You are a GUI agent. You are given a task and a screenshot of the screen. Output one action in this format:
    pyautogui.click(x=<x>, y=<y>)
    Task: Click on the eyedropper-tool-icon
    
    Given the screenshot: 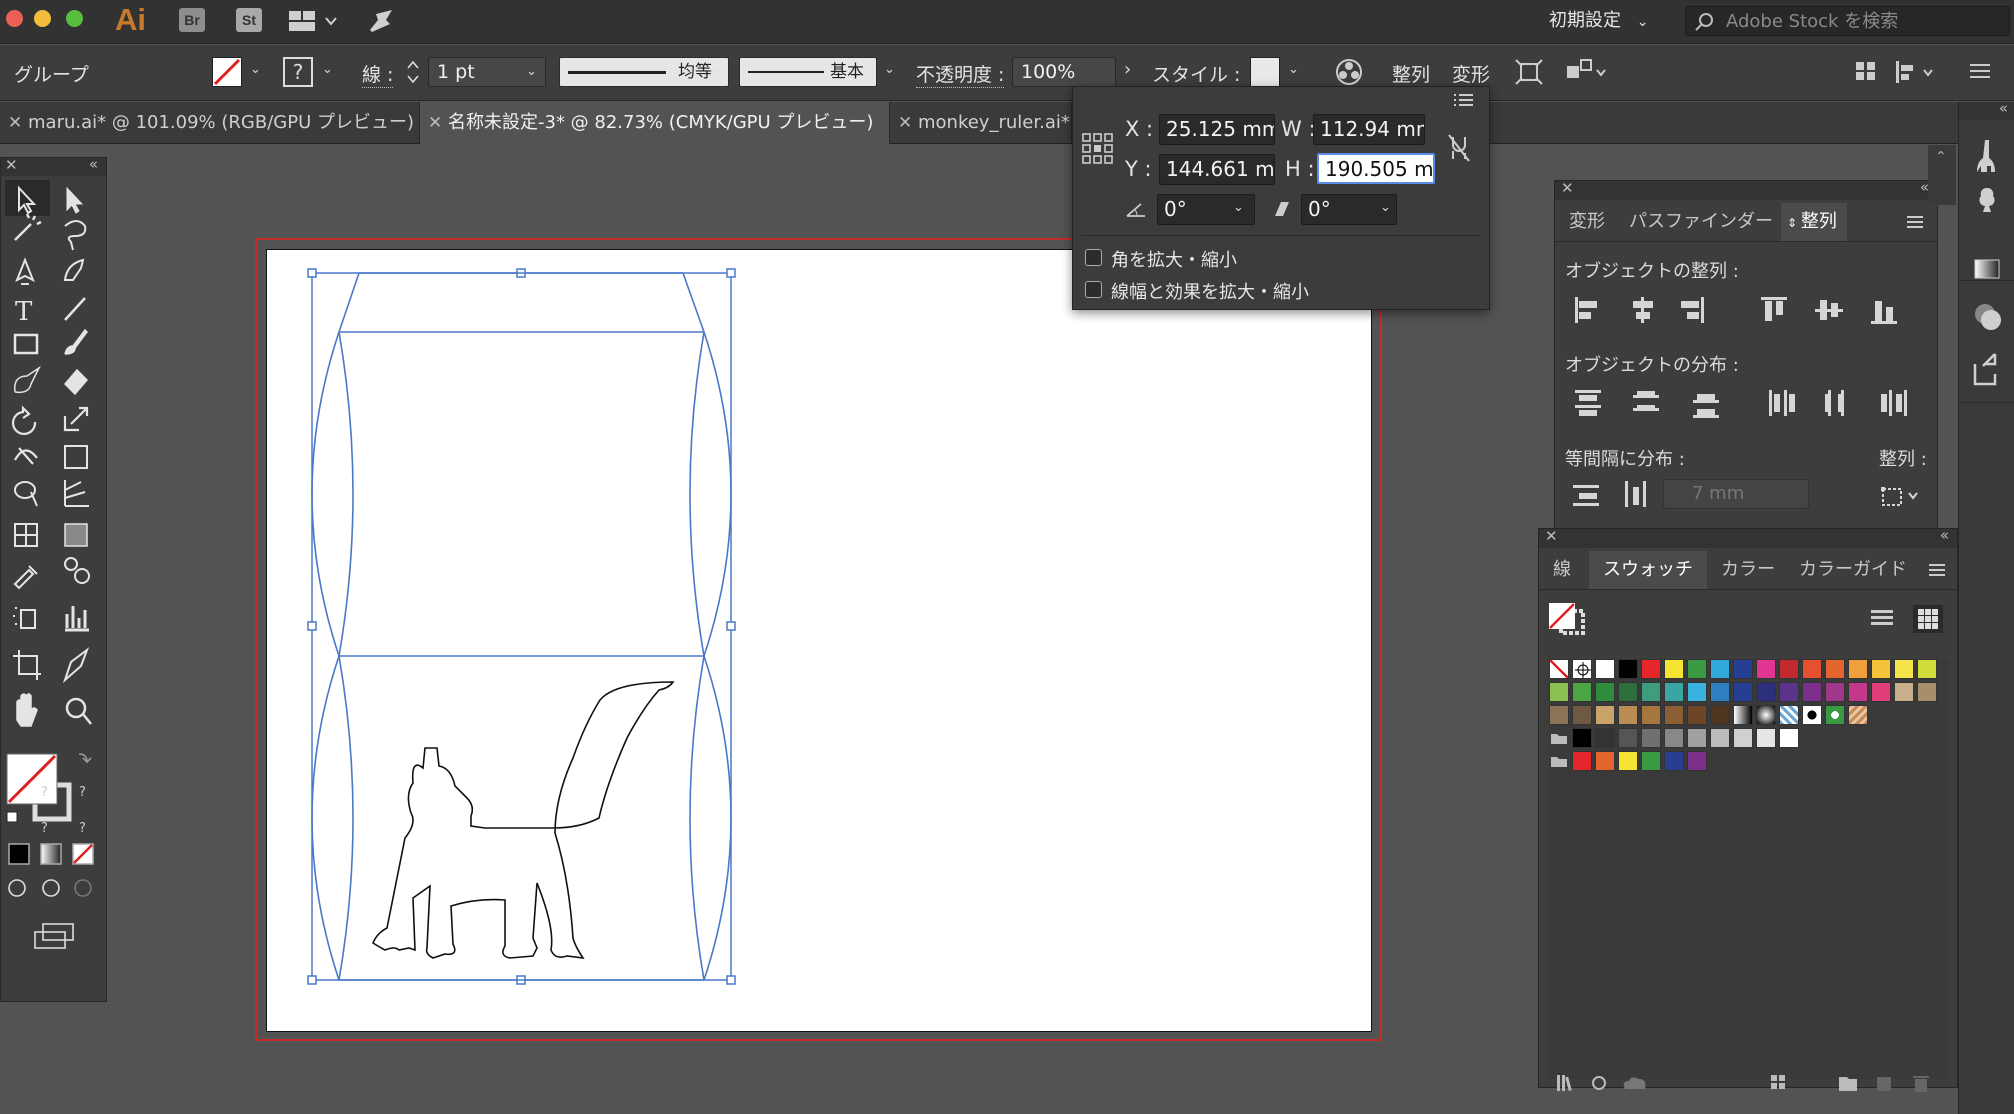 What is the action you would take?
    pyautogui.click(x=25, y=577)
    